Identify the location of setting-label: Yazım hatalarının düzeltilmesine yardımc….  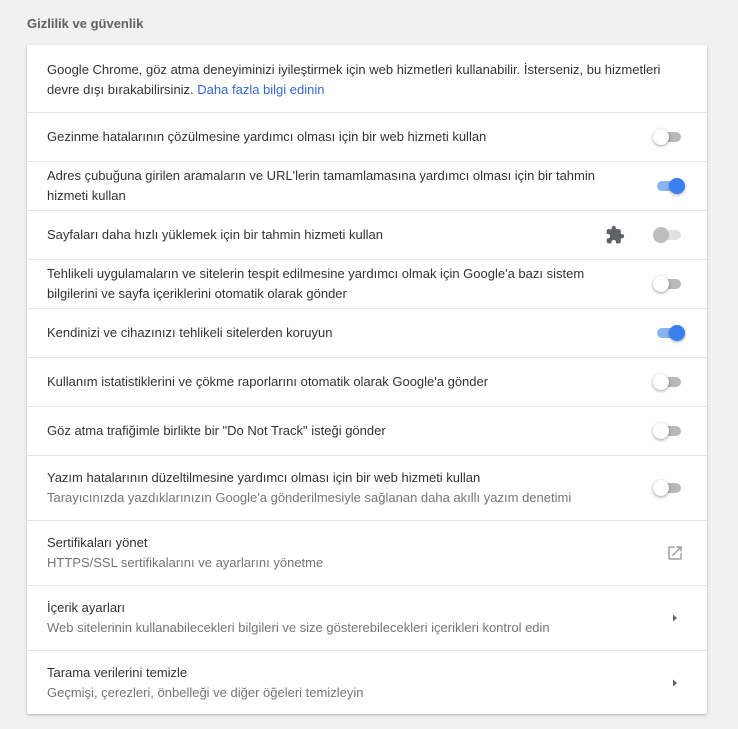
(264, 477).